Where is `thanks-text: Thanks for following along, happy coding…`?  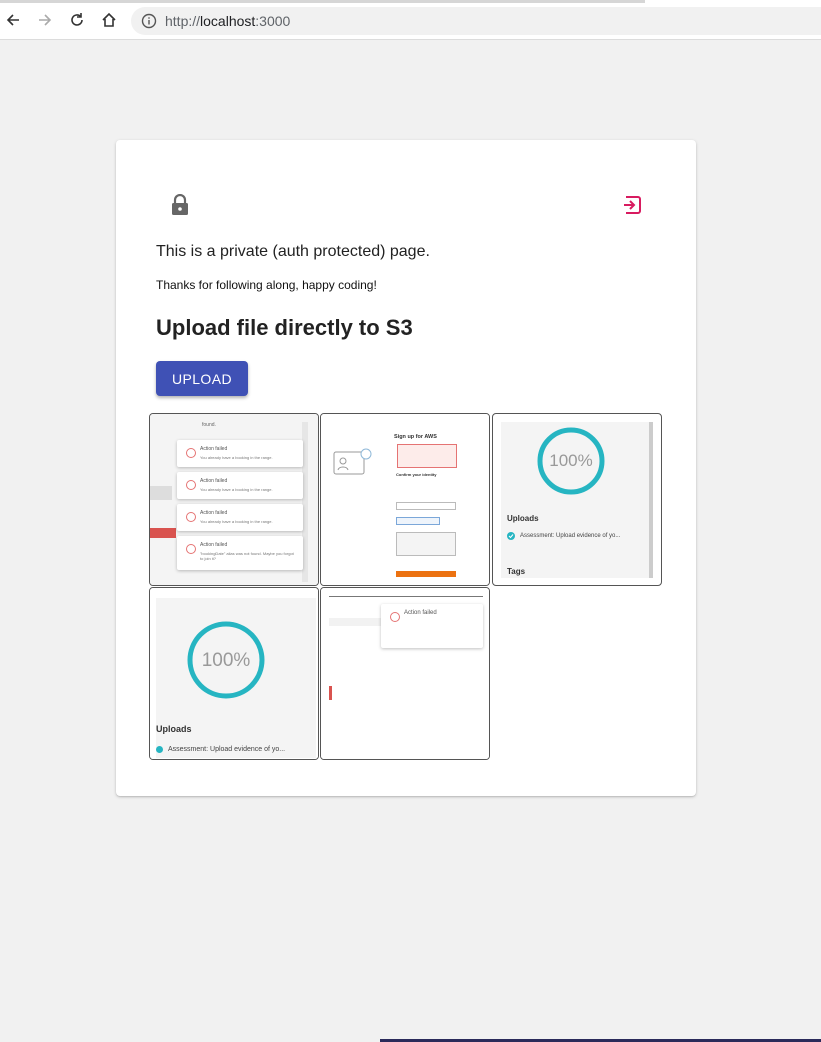
thanks-text: Thanks for following along, happy coding… is located at coordinates (266, 285).